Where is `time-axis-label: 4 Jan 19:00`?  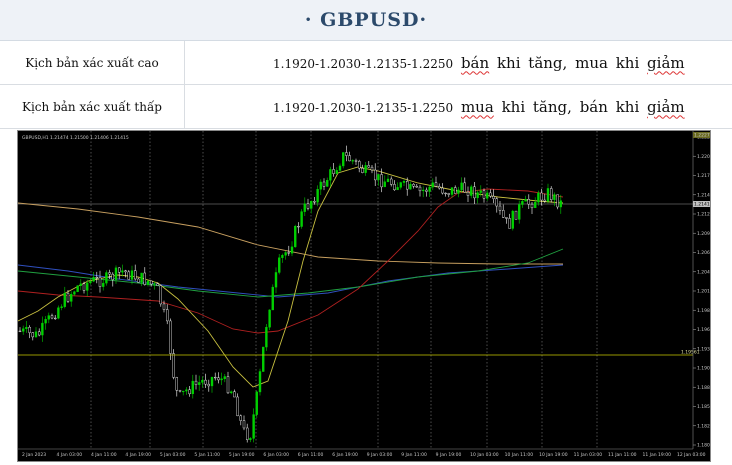
time-axis-label: 4 Jan 19:00 is located at coordinates (138, 455).